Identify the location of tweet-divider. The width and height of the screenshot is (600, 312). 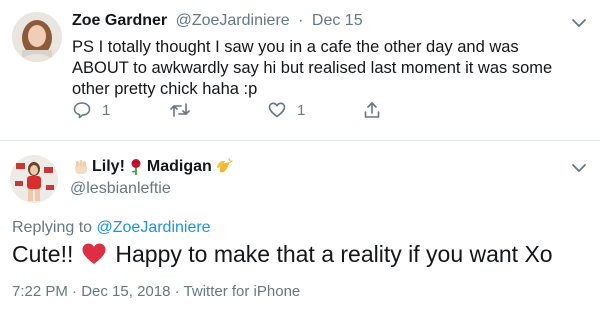
(300, 140).